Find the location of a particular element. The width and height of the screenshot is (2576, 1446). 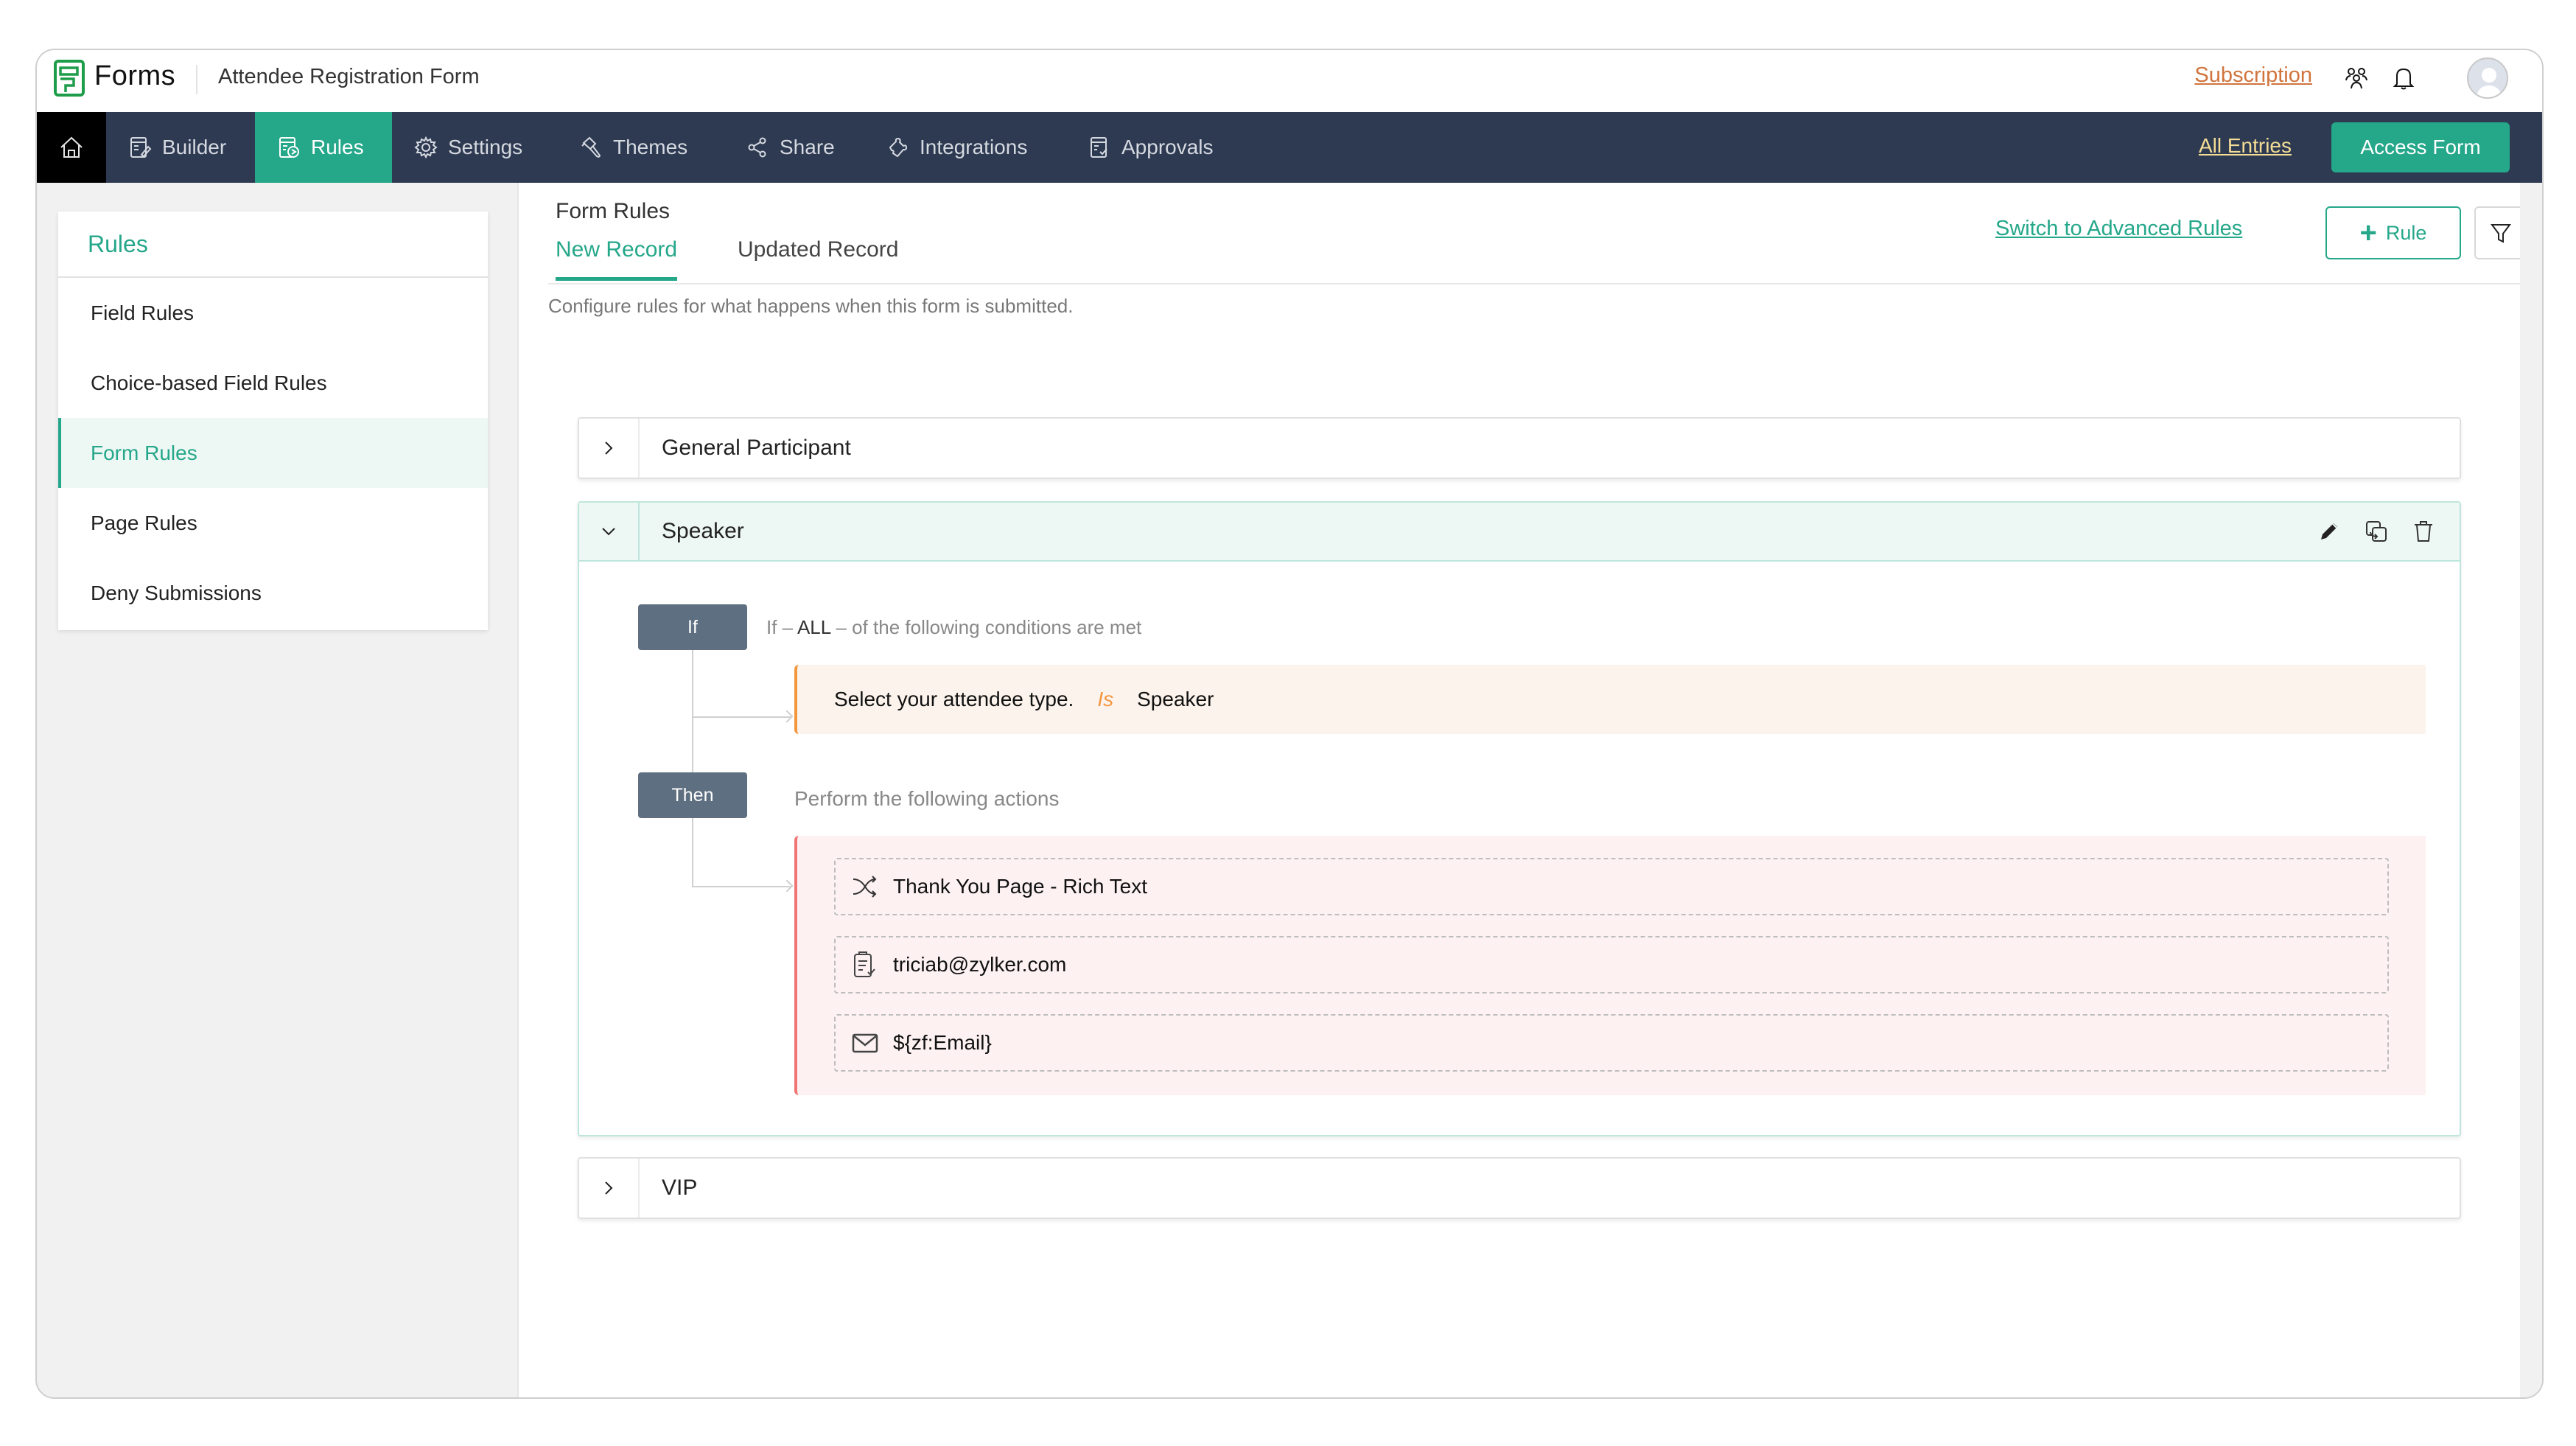

sidebar-item-field-rules: Field Rules is located at coordinates (273, 313).